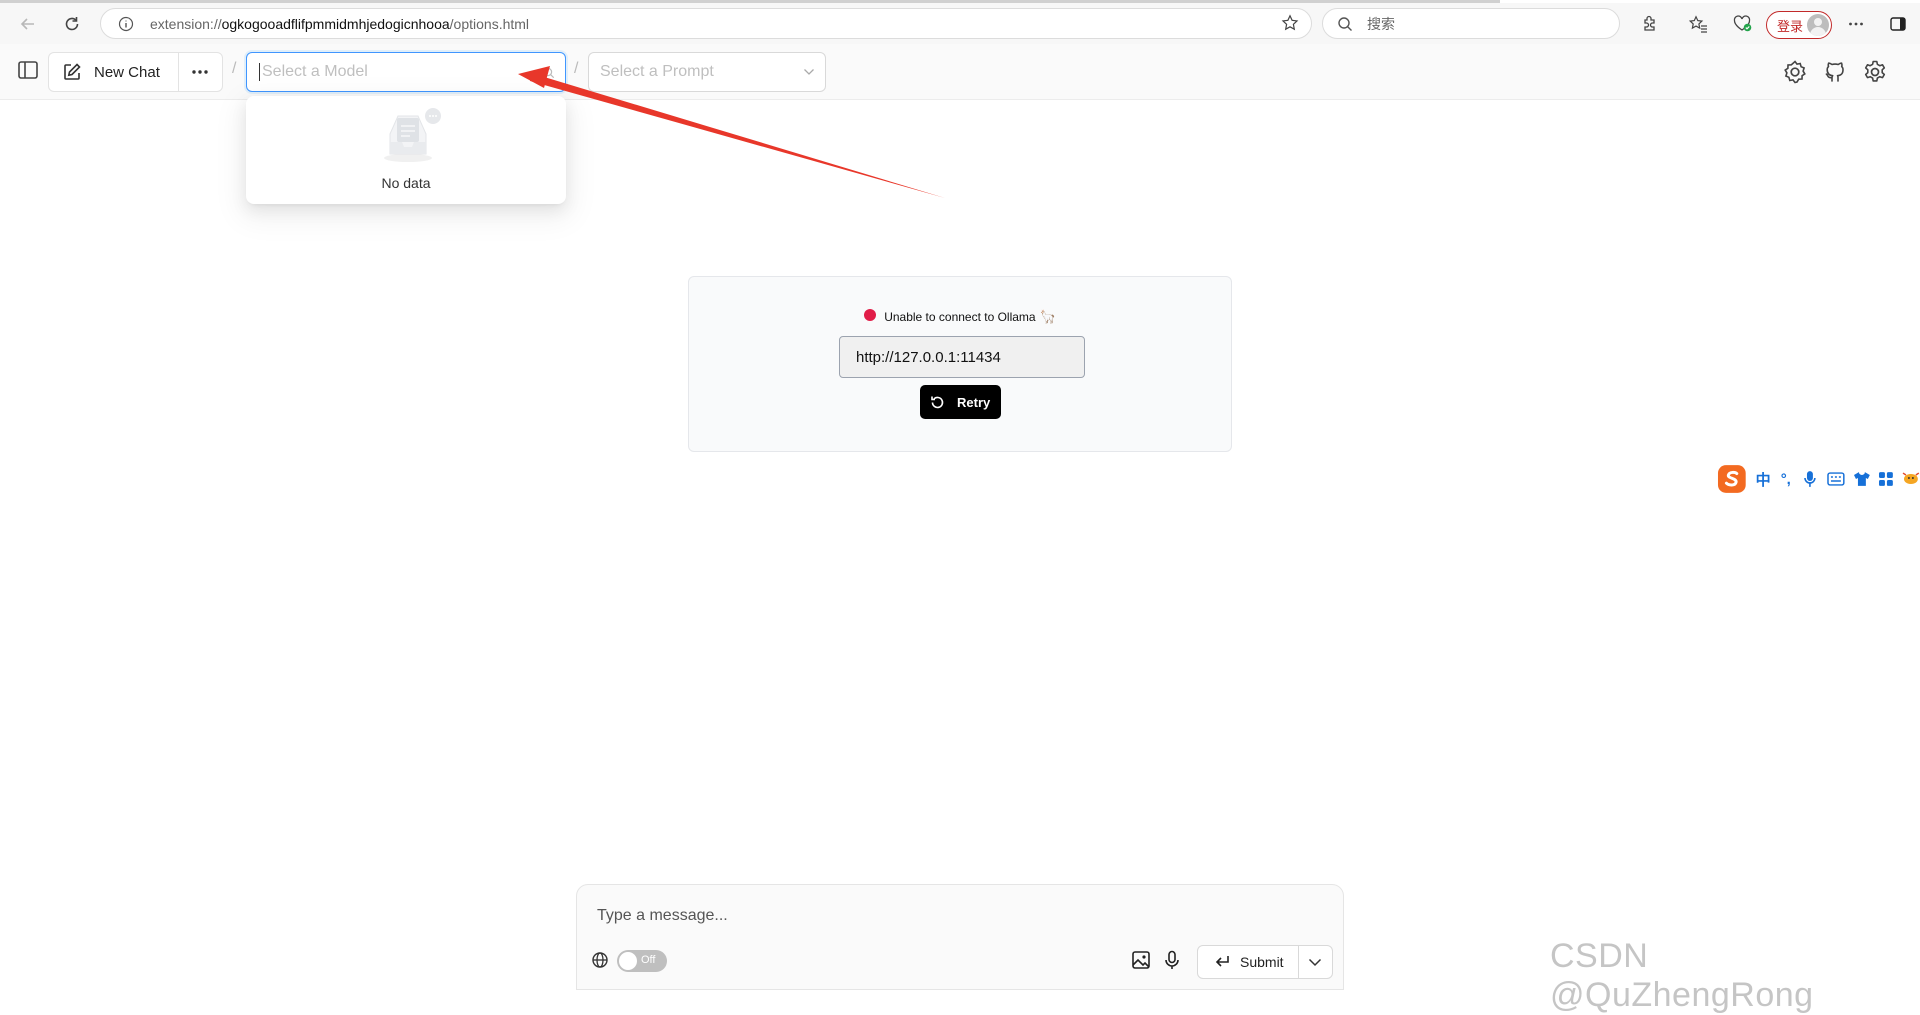 The image size is (1920, 1015). I want to click on edit-icon, so click(72, 71).